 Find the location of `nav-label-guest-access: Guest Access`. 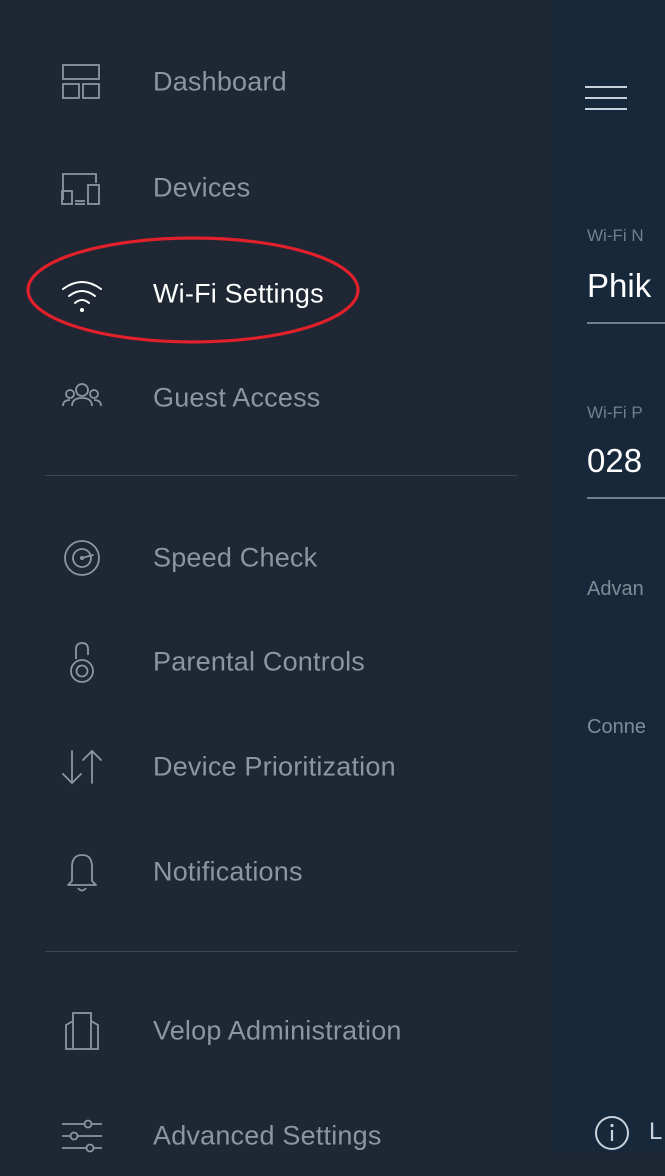

nav-label-guest-access: Guest Access is located at coordinates (237, 397).